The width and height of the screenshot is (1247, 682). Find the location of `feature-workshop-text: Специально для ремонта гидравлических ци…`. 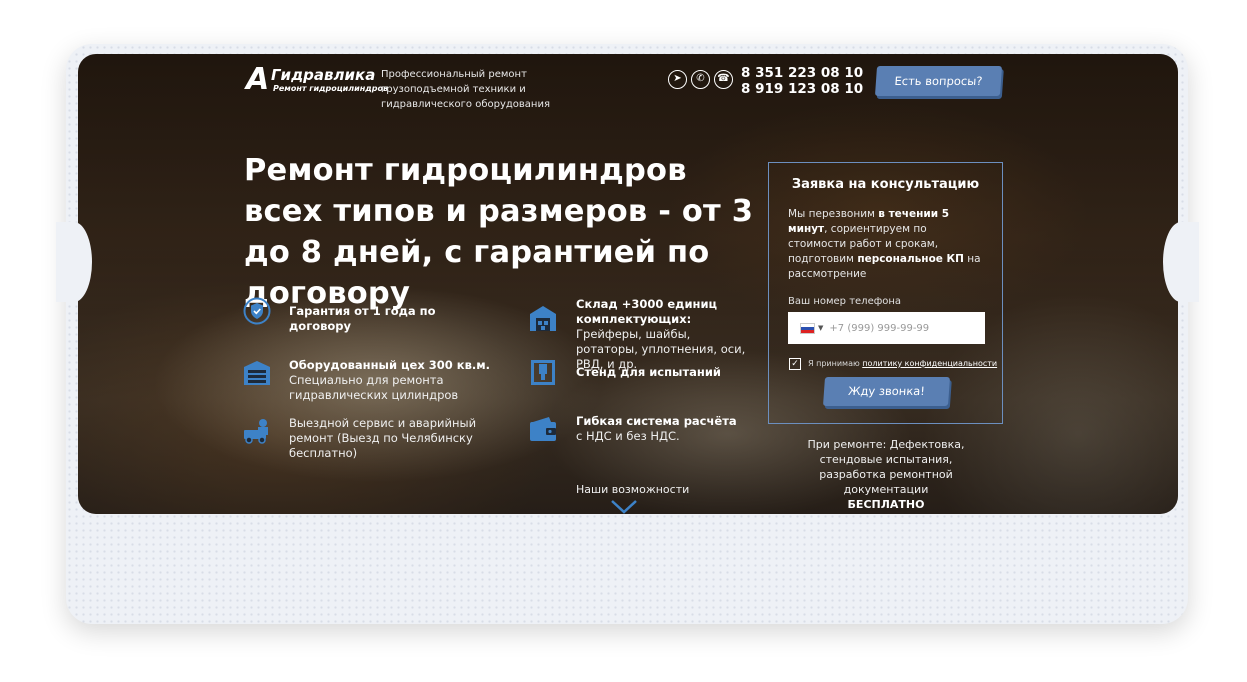

feature-workshop-text: Специально для ремонта гидравлических ци… is located at coordinates (374, 387).